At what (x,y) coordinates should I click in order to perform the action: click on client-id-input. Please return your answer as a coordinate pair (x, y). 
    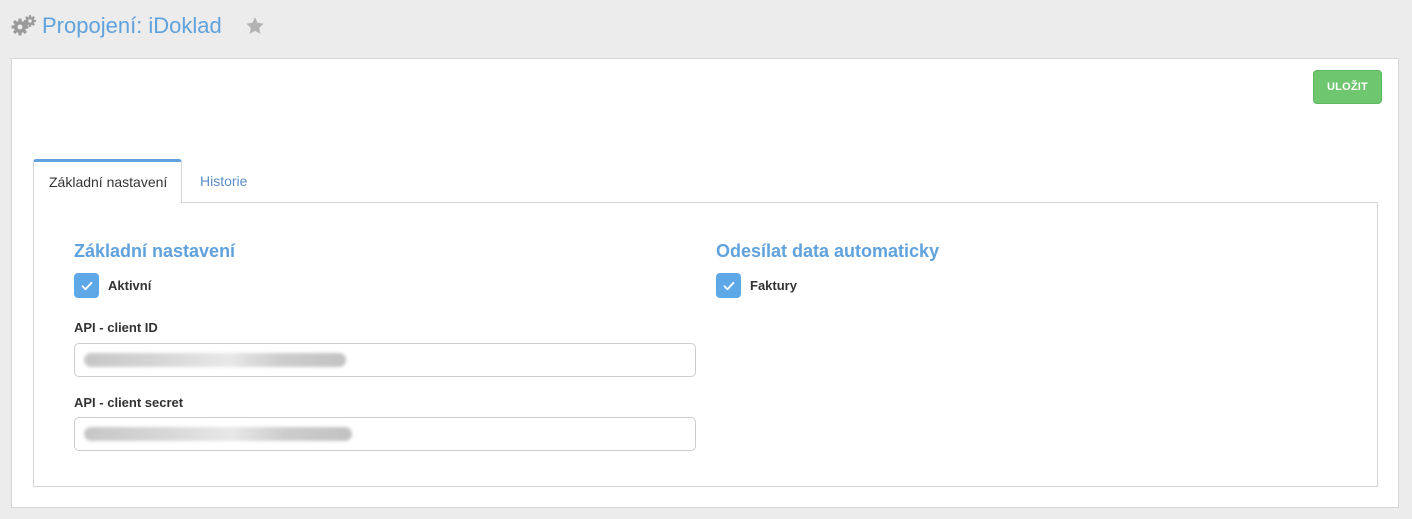
    Looking at the image, I should click on (385, 360).